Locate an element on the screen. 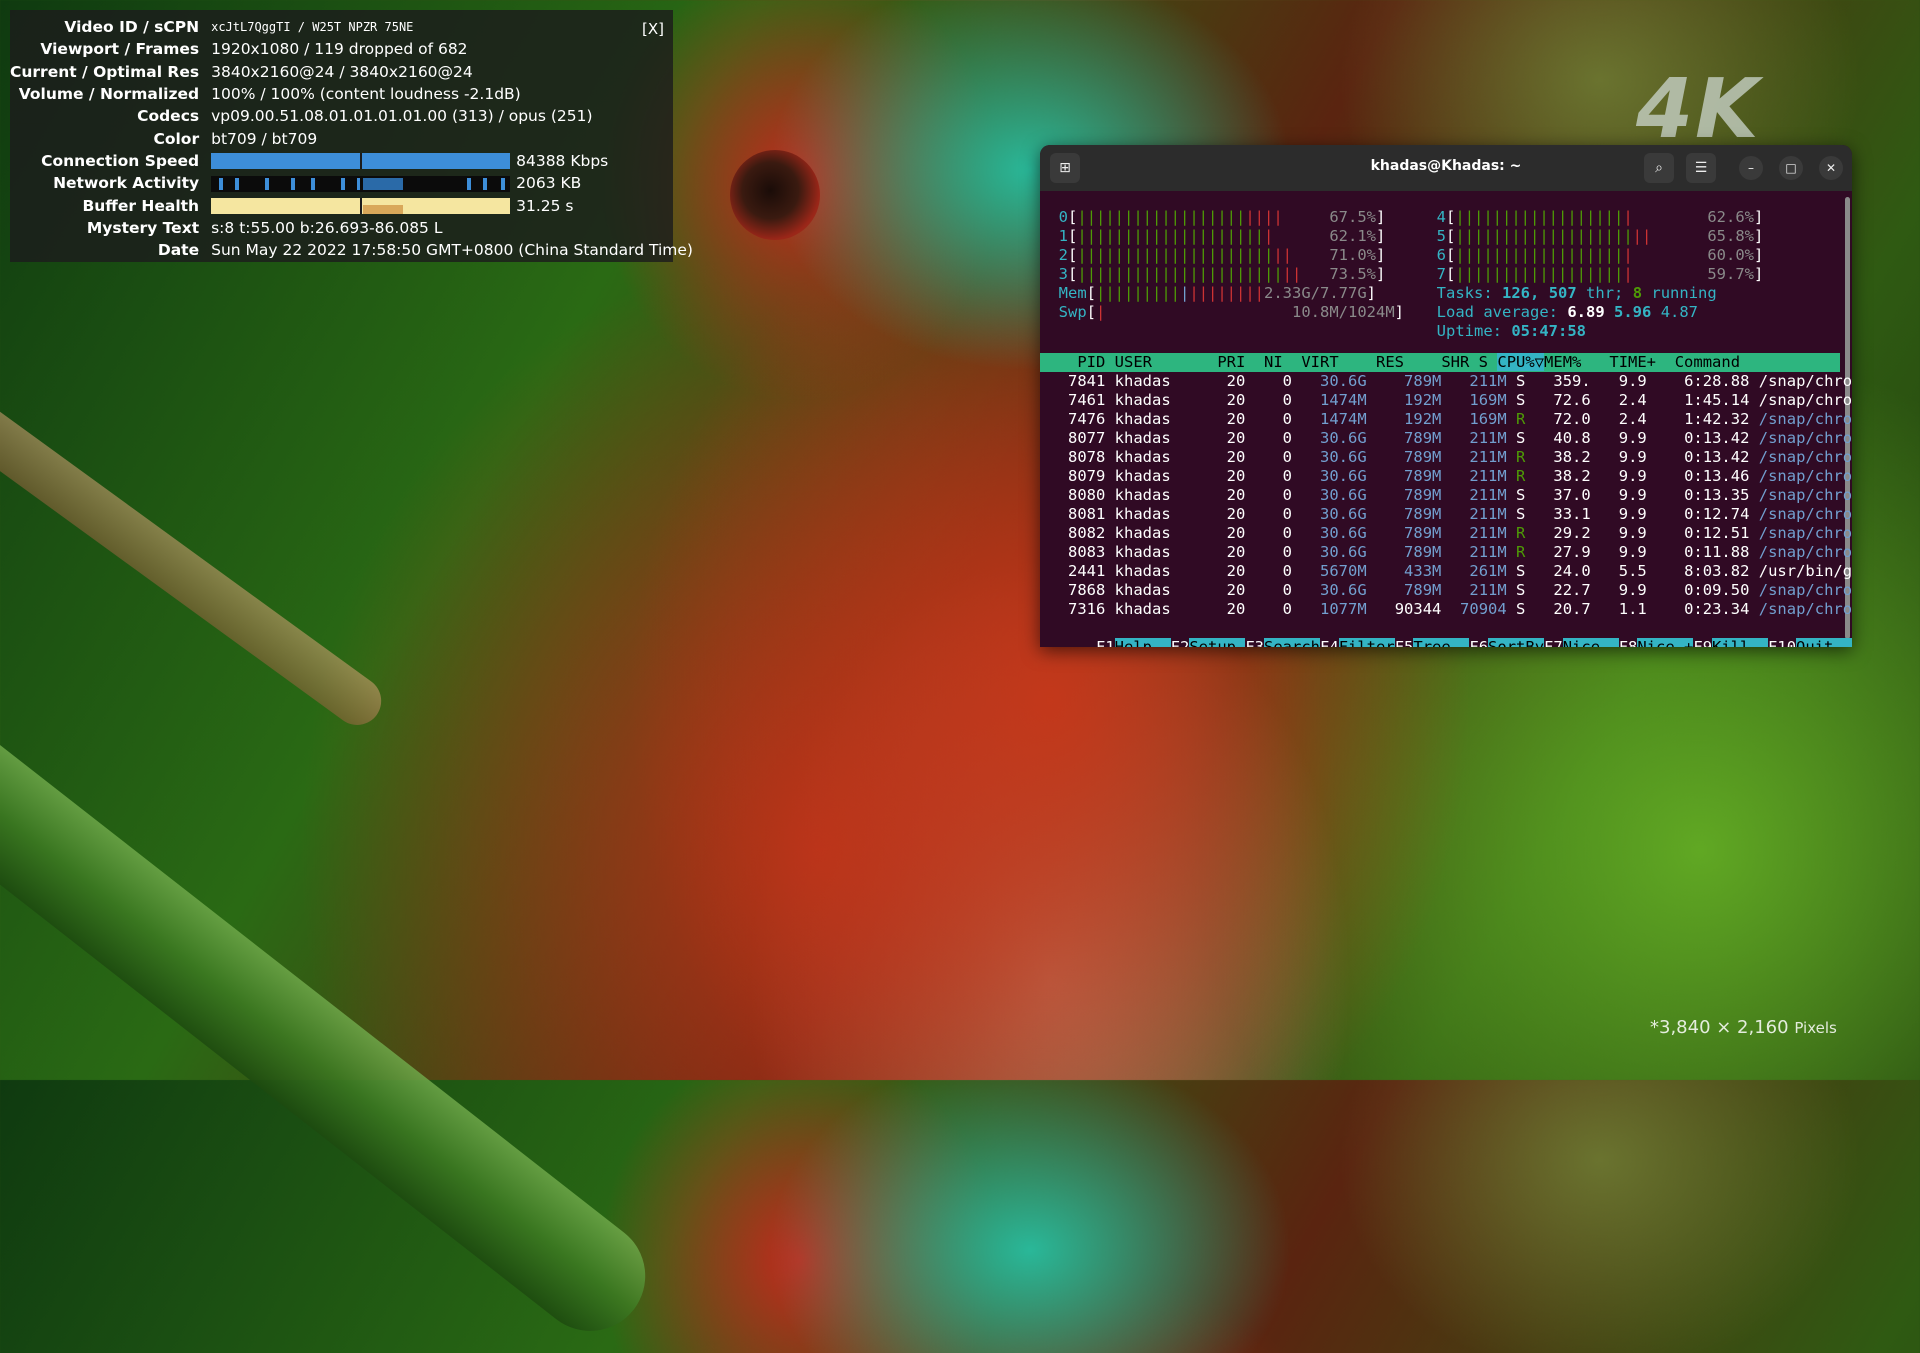 This screenshot has width=1920, height=1353. process-cpu: 22.7 is located at coordinates (1567, 590).